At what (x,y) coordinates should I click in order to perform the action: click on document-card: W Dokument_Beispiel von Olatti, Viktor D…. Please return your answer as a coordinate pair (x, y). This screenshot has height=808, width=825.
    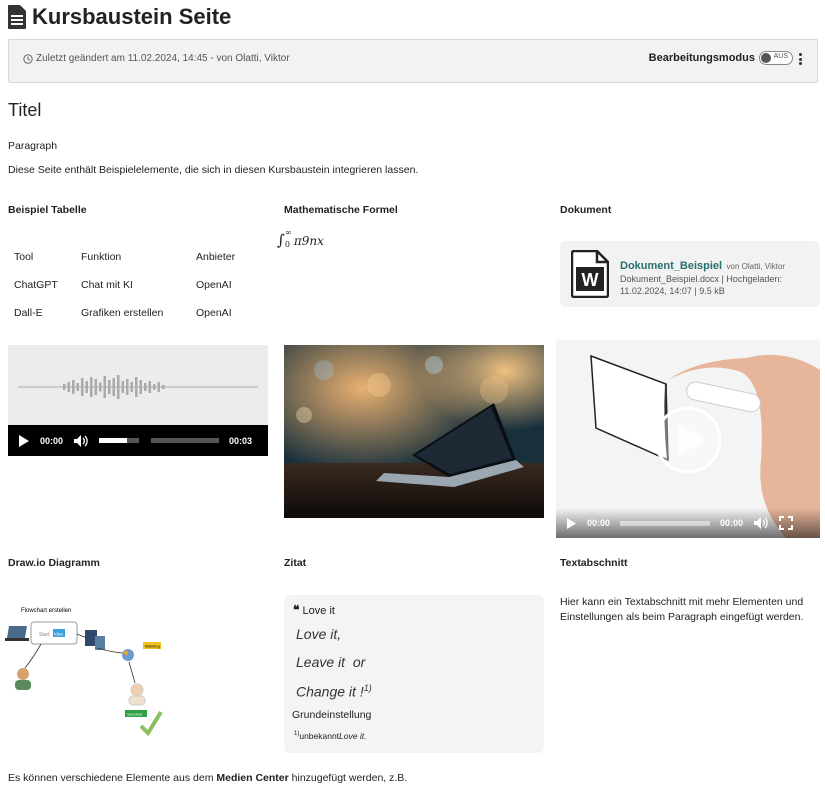
    Looking at the image, I should click on (690, 274).